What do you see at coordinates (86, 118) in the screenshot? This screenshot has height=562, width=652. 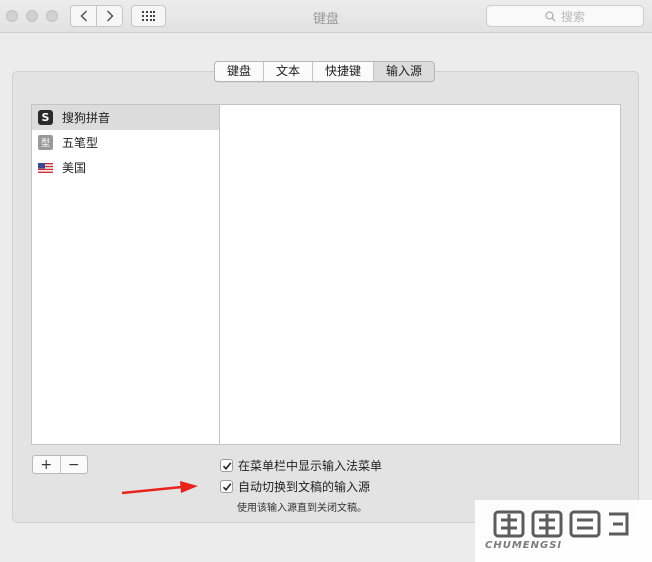 I see `list-item-label: 搜狗拼音` at bounding box center [86, 118].